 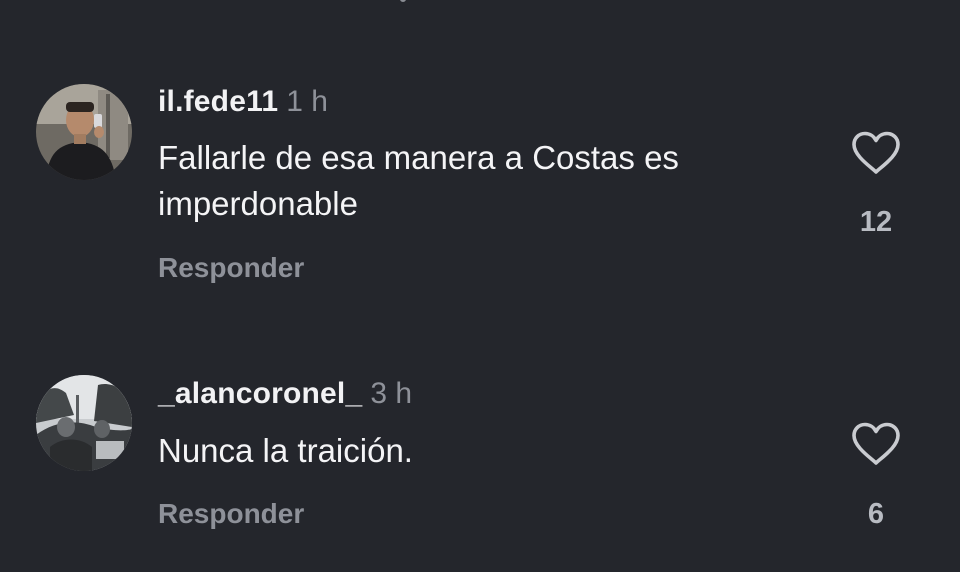 I want to click on comment-text: Nunca la traición., so click(x=285, y=450).